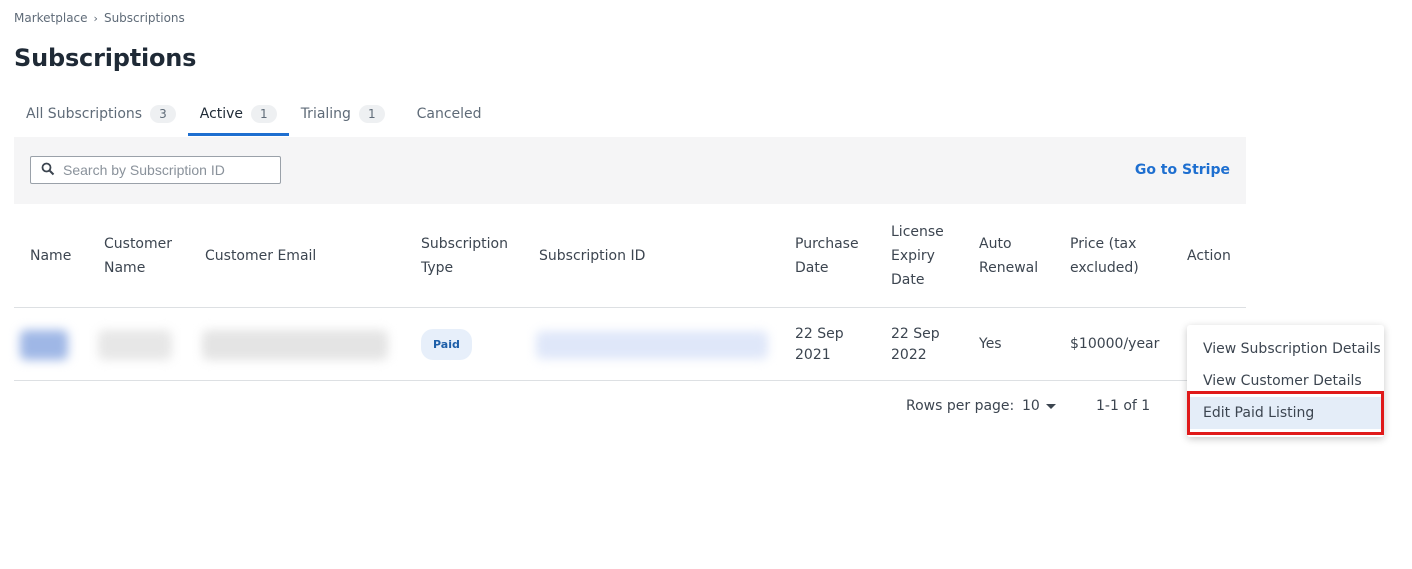 The height and width of the screenshot is (569, 1412). I want to click on cell-license-expiry-date: 22 Sep 2022, so click(915, 344).